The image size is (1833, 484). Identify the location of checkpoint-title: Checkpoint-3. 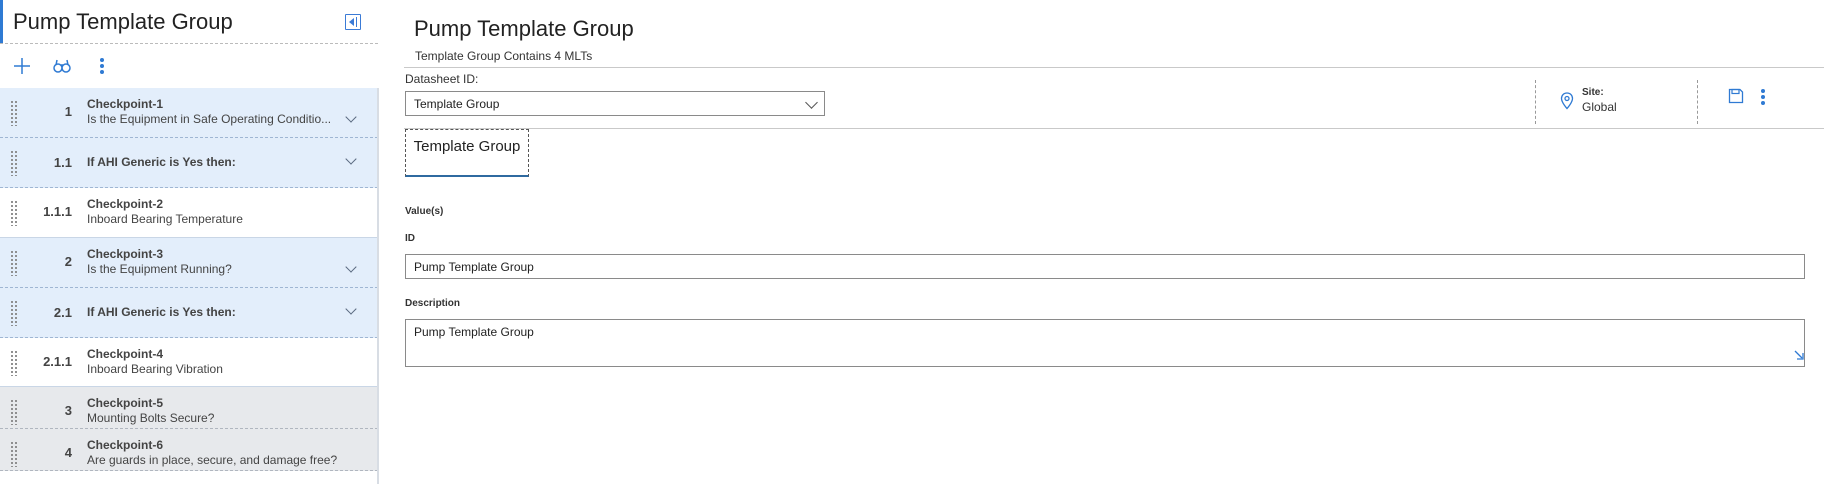
(125, 254).